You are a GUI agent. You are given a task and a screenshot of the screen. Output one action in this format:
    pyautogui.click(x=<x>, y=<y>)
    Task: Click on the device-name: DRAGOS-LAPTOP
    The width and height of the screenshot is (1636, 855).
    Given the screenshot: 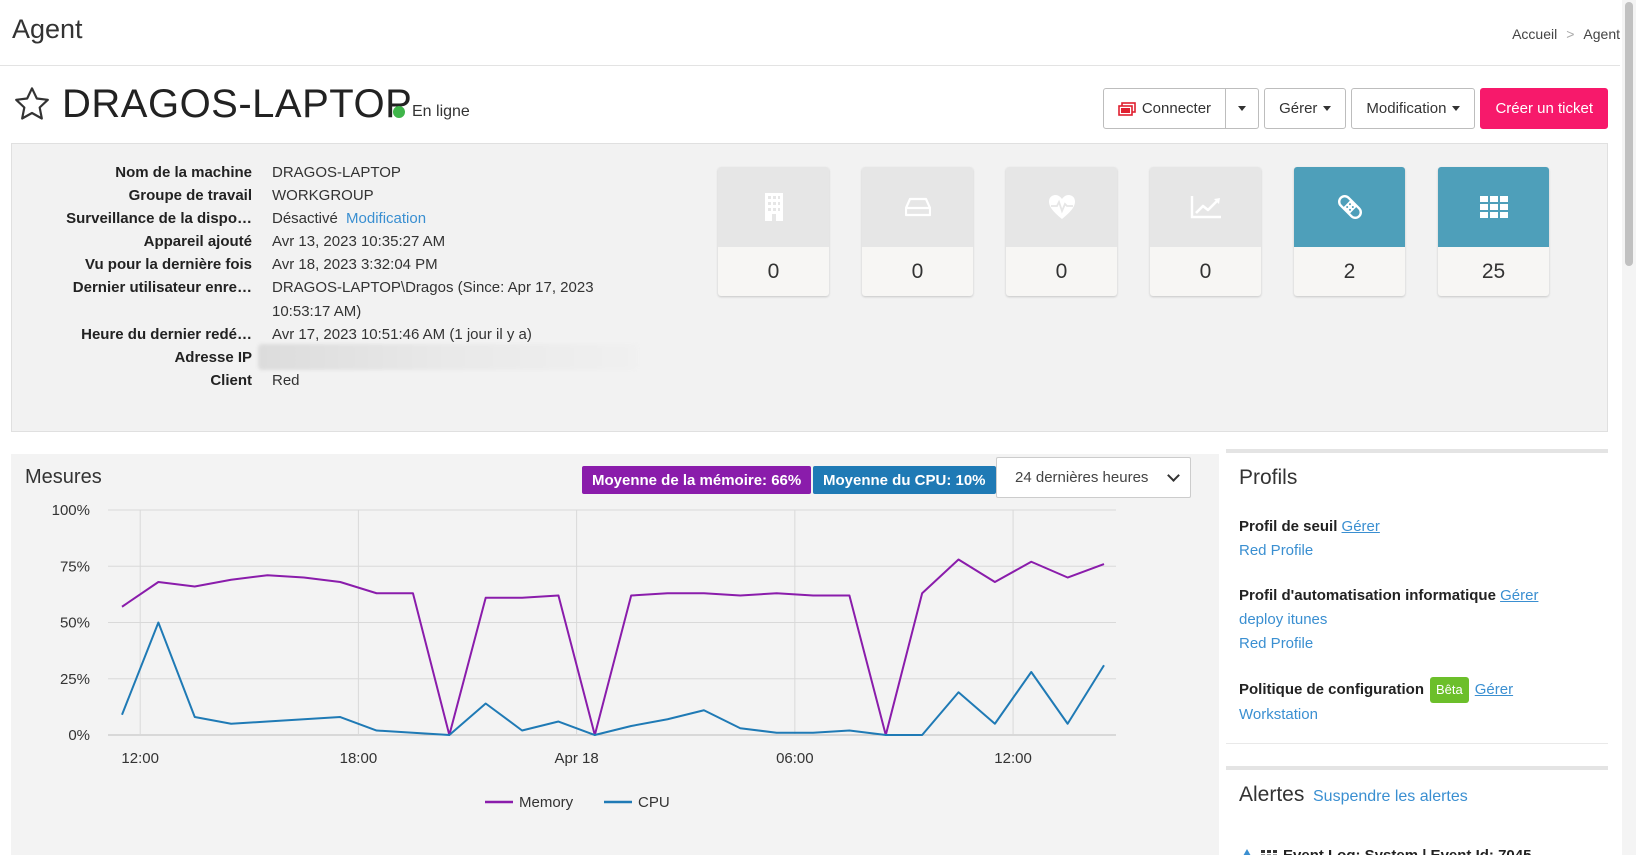 What is the action you would take?
    pyautogui.click(x=237, y=104)
    